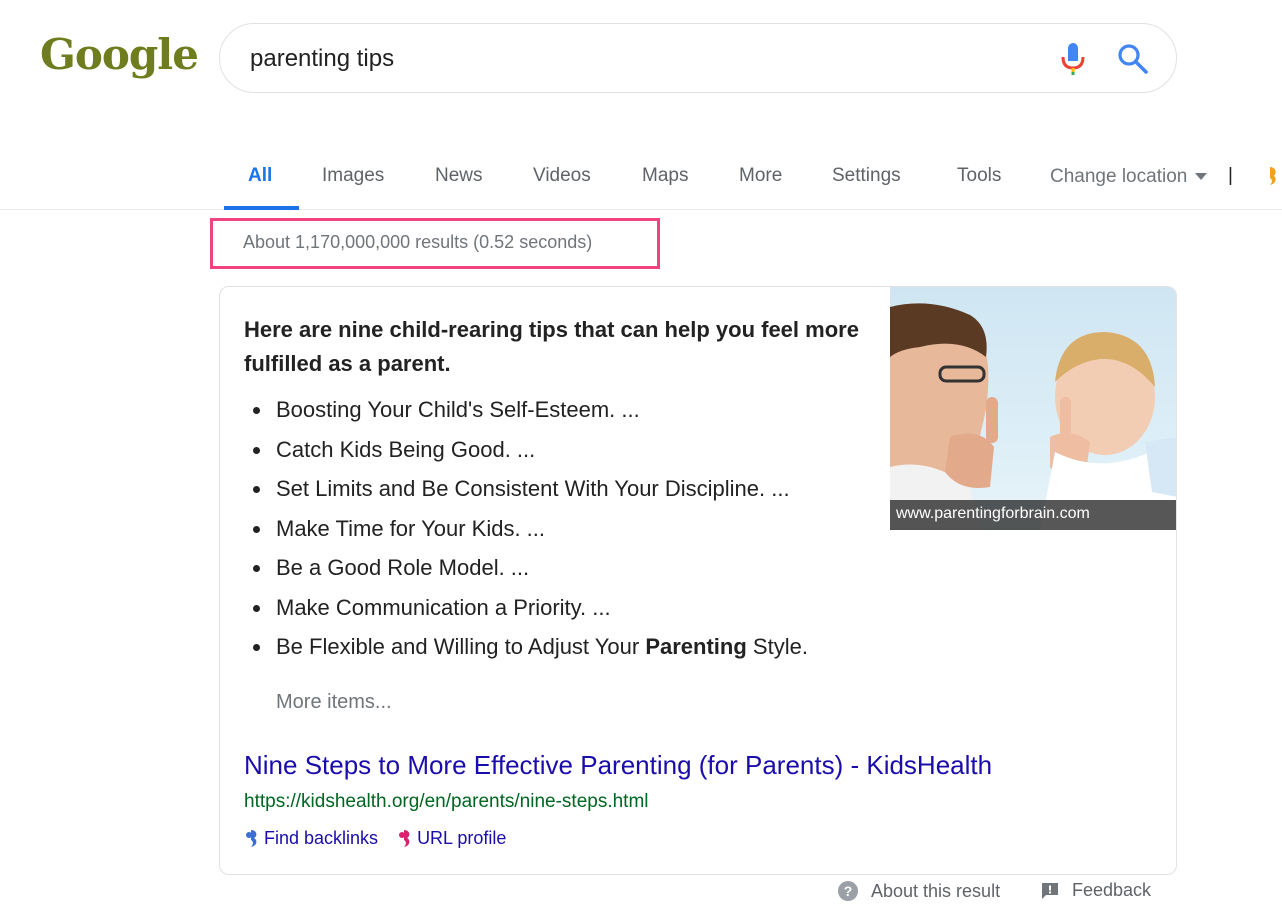 This screenshot has width=1282, height=924. I want to click on tab-tools: Tools, so click(979, 176).